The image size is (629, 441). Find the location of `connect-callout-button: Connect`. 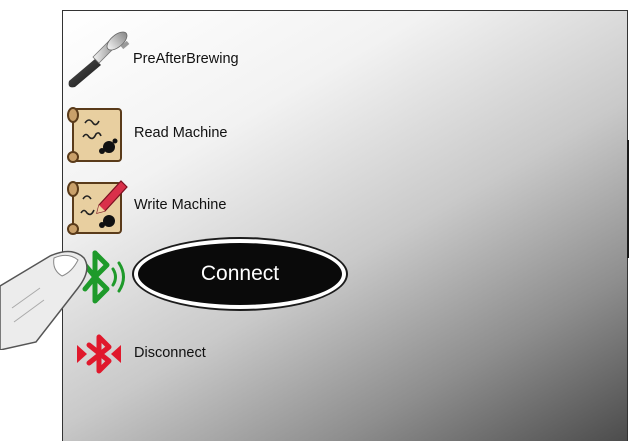

connect-callout-button: Connect is located at coordinates (240, 274).